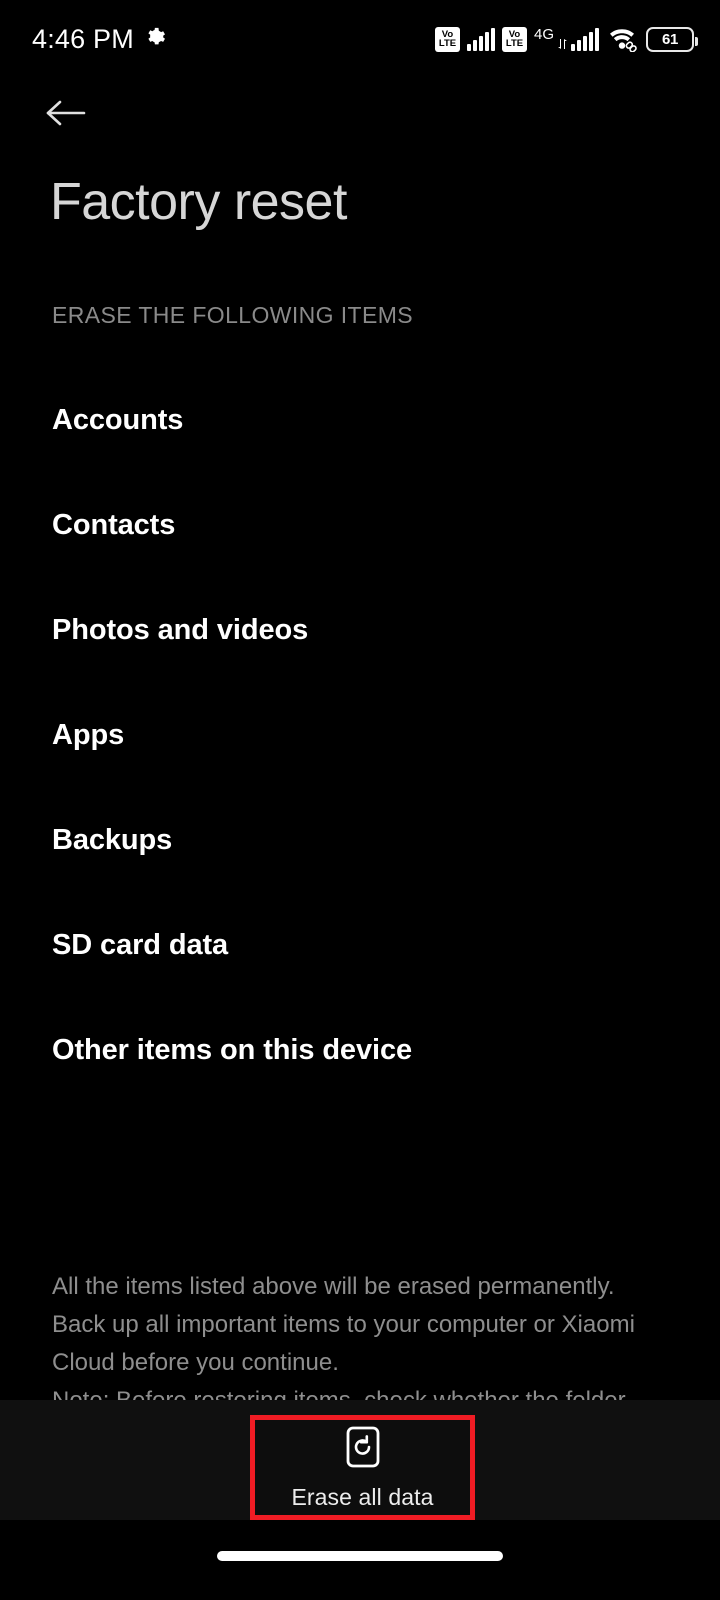 Image resolution: width=720 pixels, height=1600 pixels. I want to click on list-item-label: Backups, so click(112, 840).